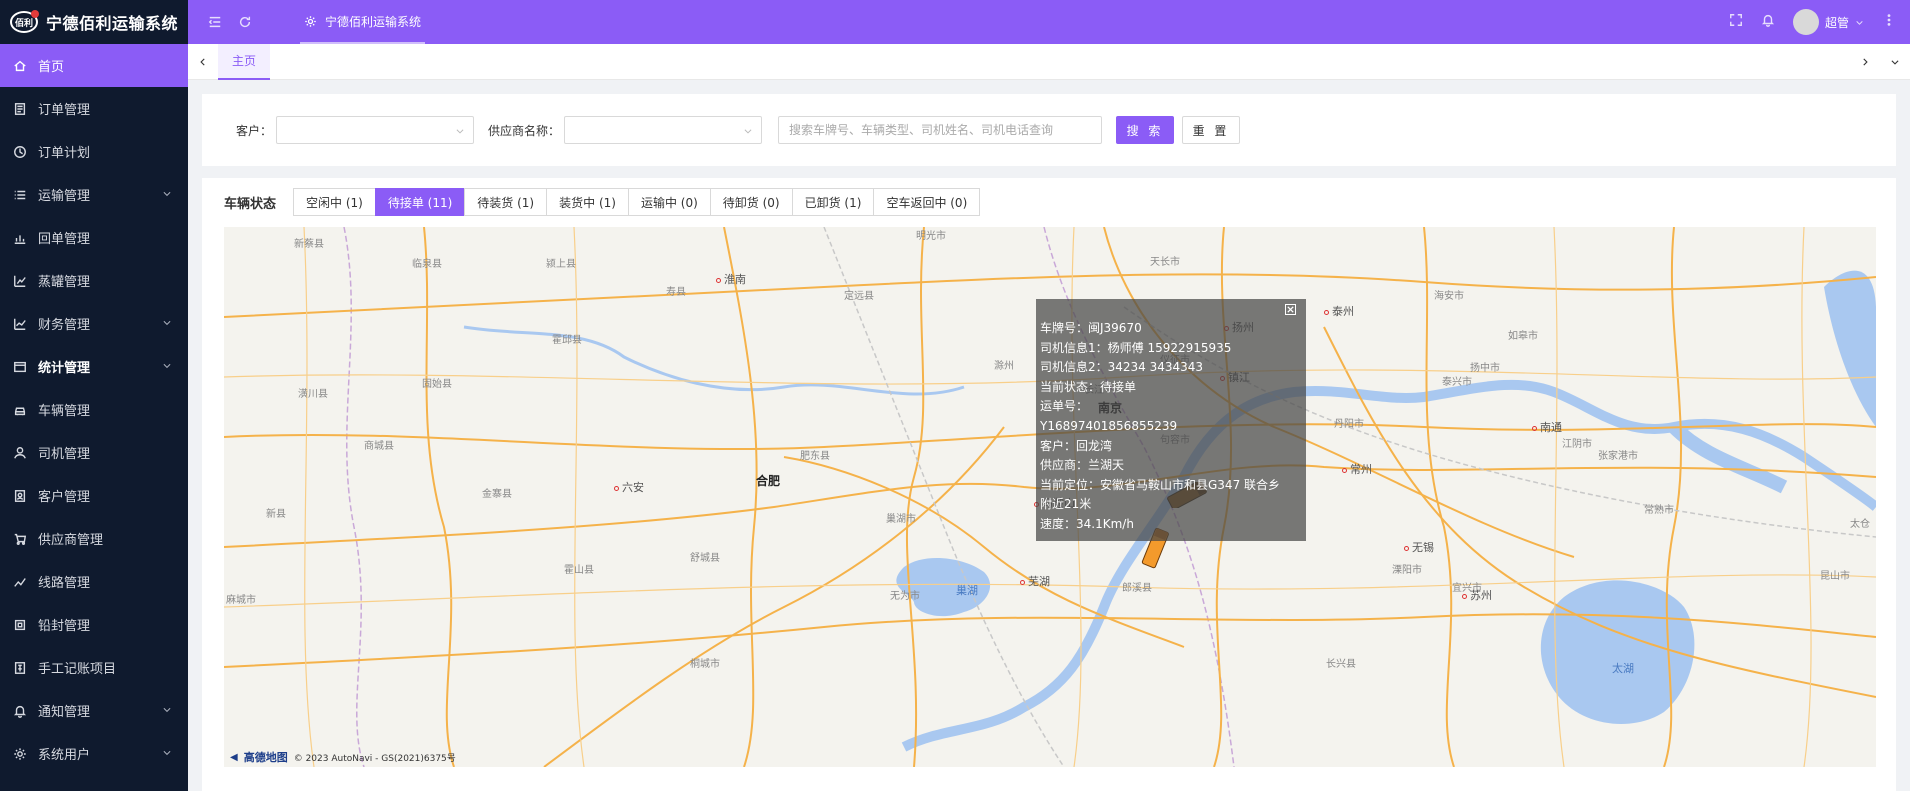 This screenshot has height=791, width=1910. Describe the element at coordinates (244, 61) in the screenshot. I see `tab-home: 主页` at that location.